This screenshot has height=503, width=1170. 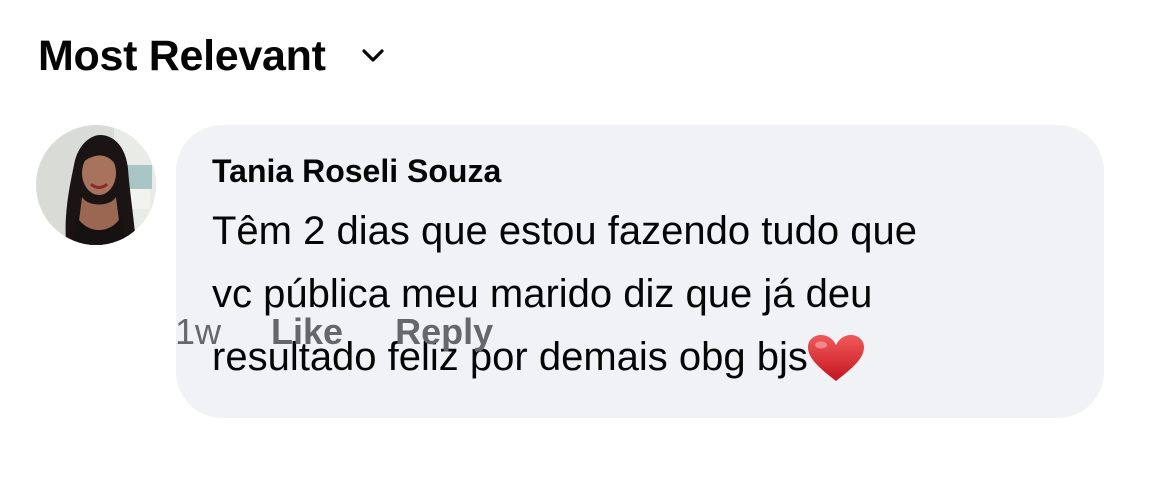 What do you see at coordinates (360, 332) in the screenshot?
I see `comment-actions: 1w Like Reply` at bounding box center [360, 332].